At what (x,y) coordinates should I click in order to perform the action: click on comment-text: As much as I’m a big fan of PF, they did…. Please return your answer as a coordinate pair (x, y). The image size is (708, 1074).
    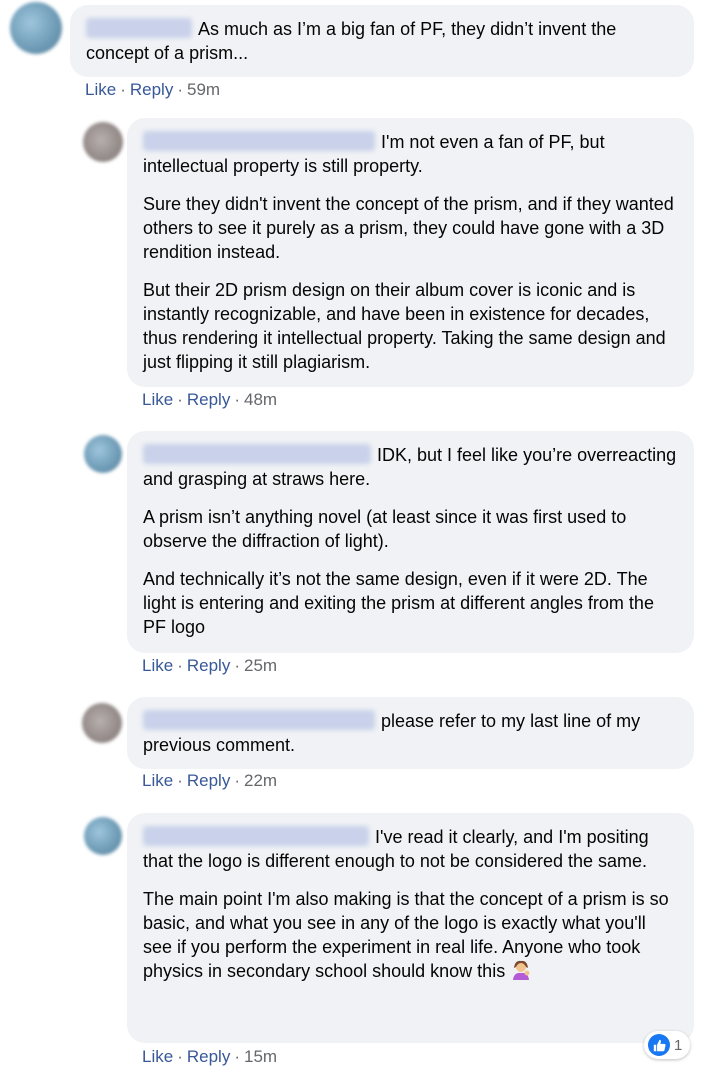
    Looking at the image, I should click on (351, 40).